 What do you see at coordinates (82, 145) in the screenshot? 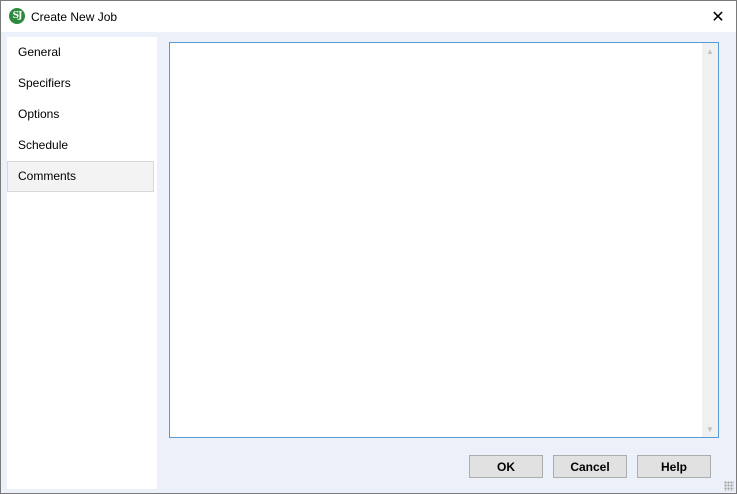
I see `sidebar-item-schedule: Schedule` at bounding box center [82, 145].